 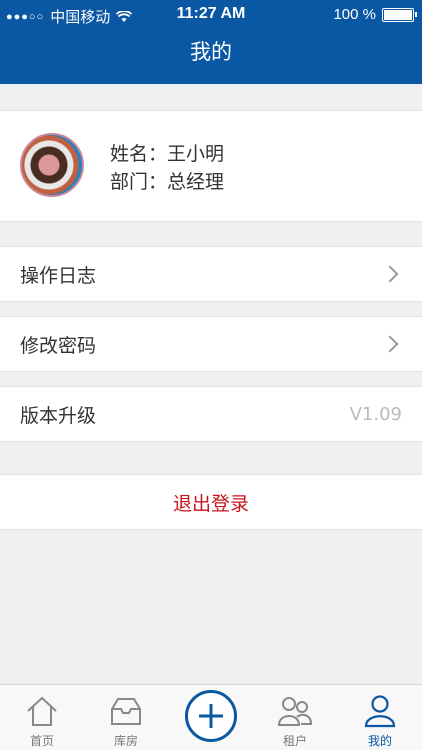 What do you see at coordinates (211, 15) in the screenshot?
I see `status-bar: ●●●○○ 中国移动 11:27 AM 100 %` at bounding box center [211, 15].